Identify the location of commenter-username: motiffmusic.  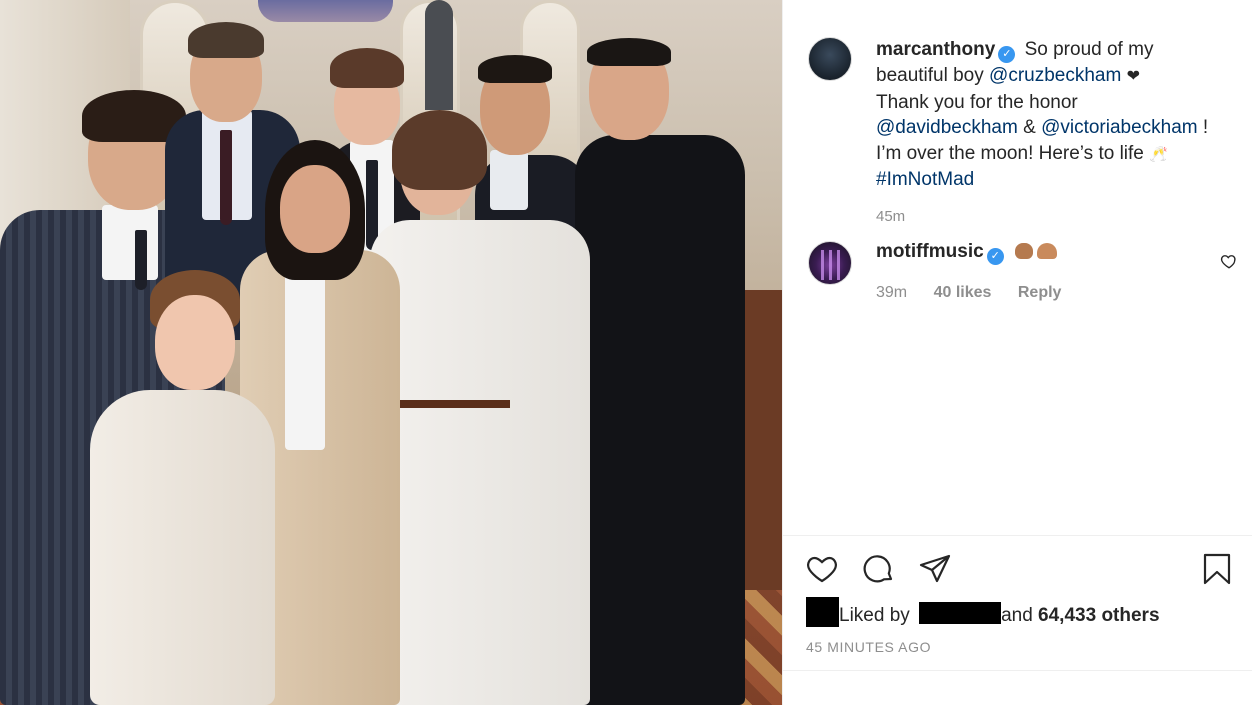
(930, 251).